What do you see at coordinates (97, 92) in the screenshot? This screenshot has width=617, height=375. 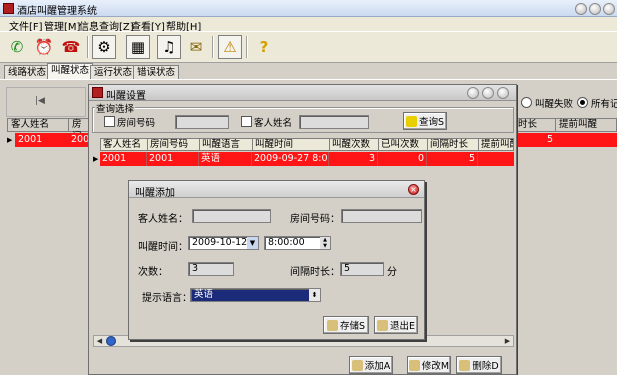 I see `dialog-app-icon` at bounding box center [97, 92].